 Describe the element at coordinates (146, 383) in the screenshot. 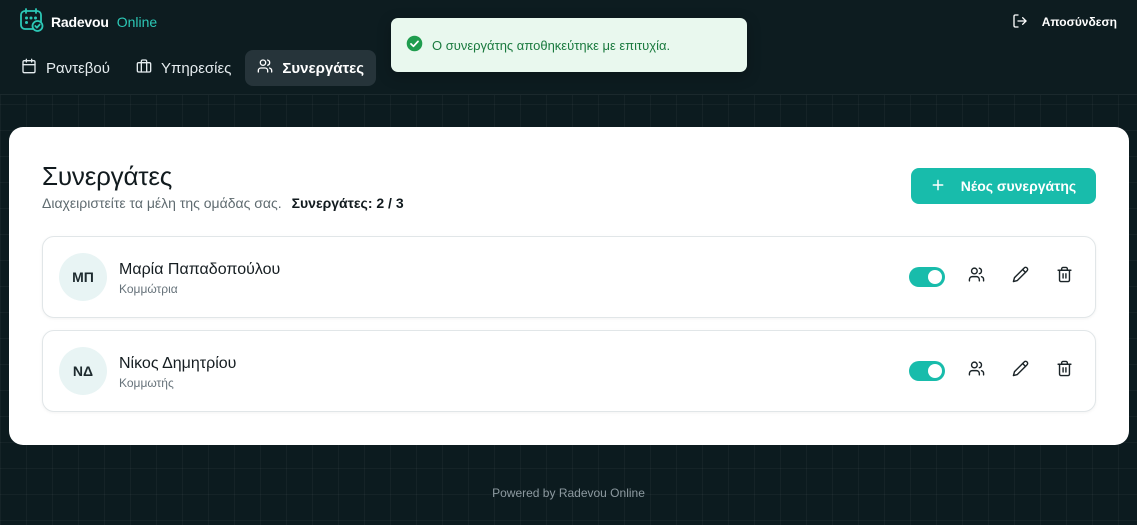

I see `partner-role: Κομμωτής` at that location.